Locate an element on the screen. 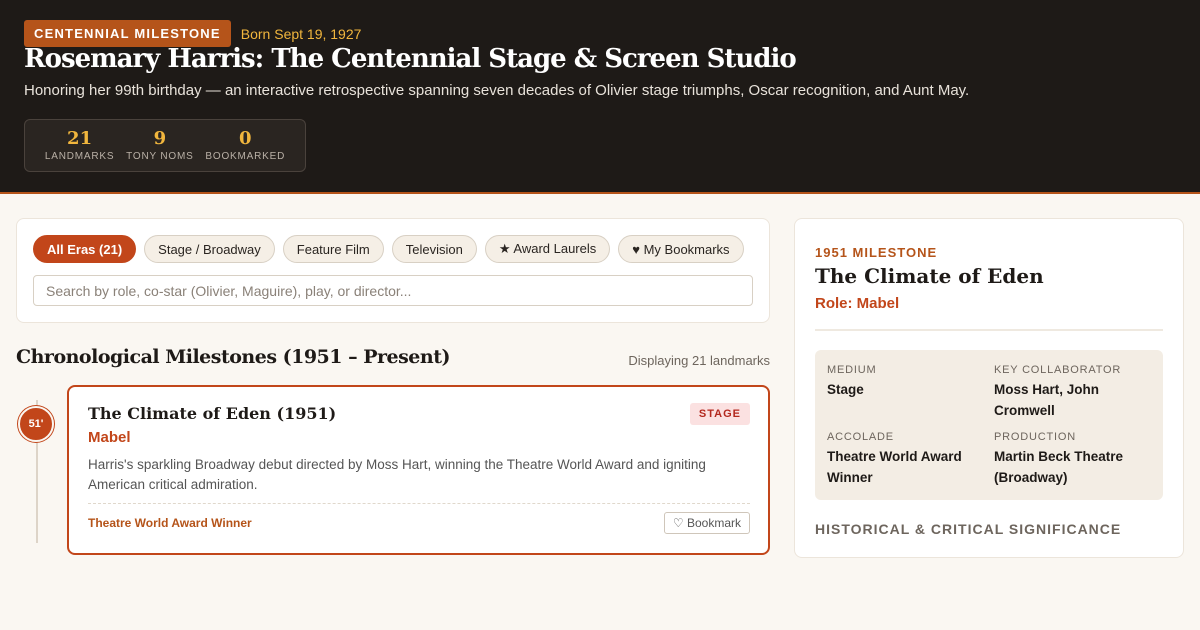 Image resolution: width=1200 pixels, height=630 pixels. fact-value: Moss Hart, John Cromwell is located at coordinates (1047, 400).